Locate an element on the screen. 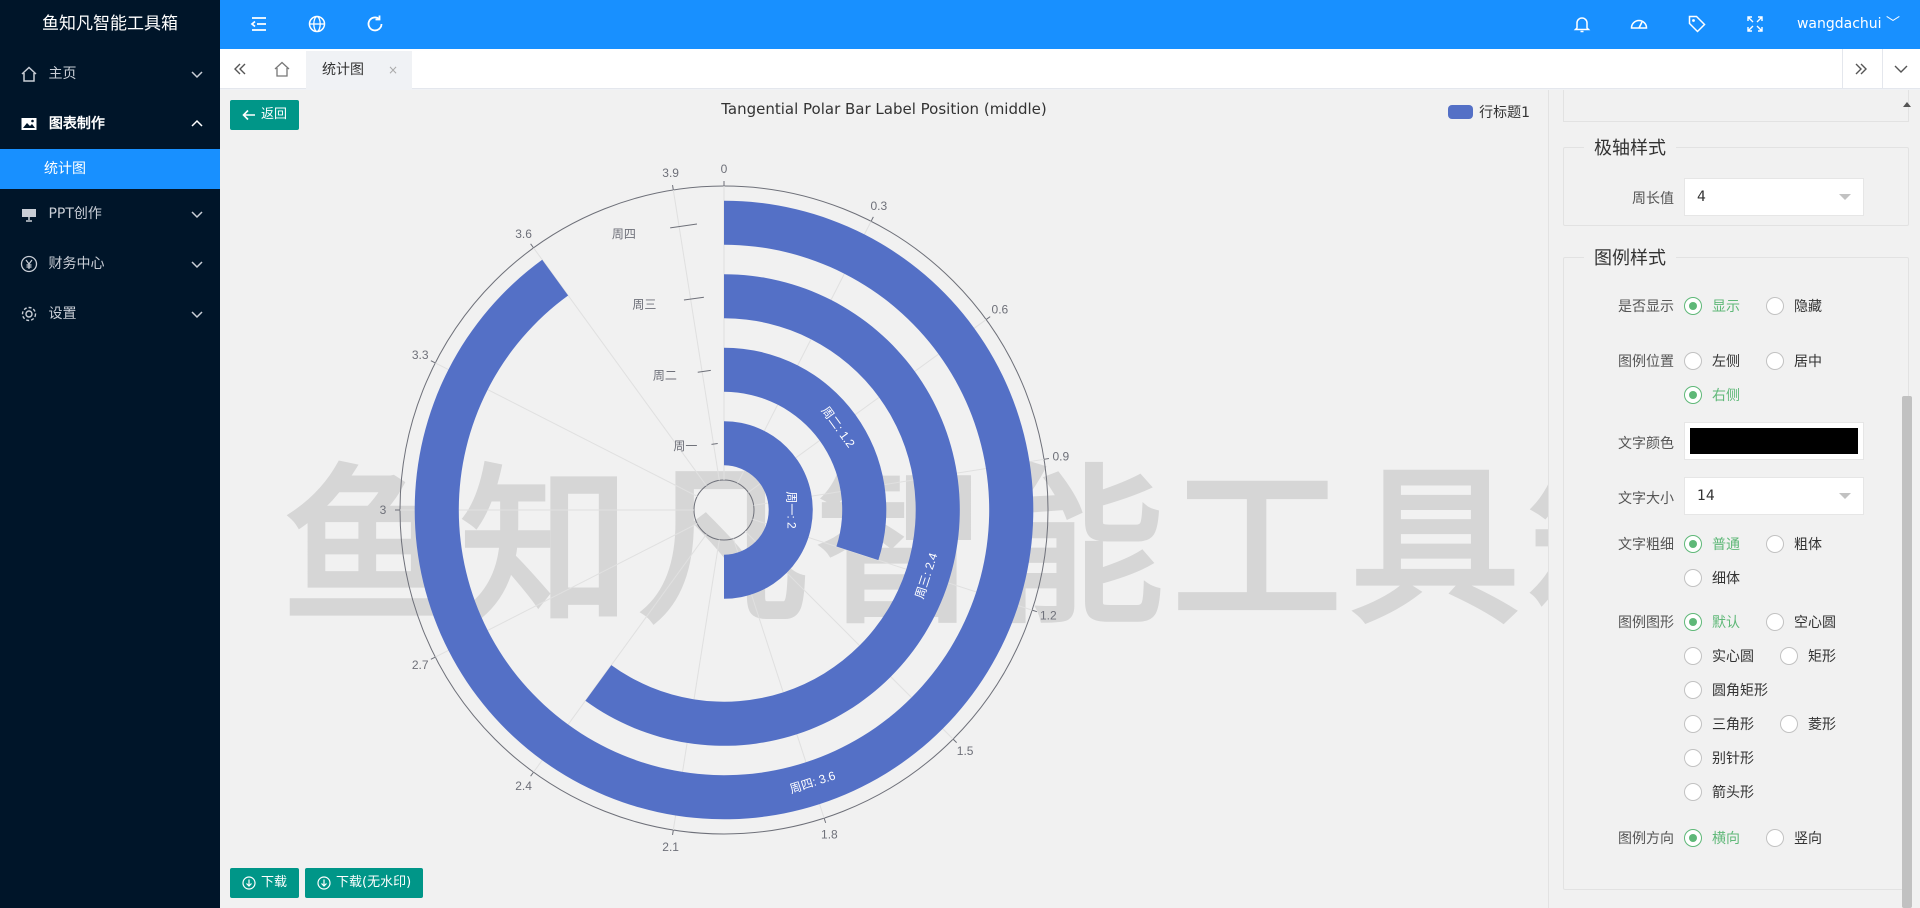 Image resolution: width=1920 pixels, height=908 pixels. radio-shape-arrow: 箭头形 is located at coordinates (1719, 792).